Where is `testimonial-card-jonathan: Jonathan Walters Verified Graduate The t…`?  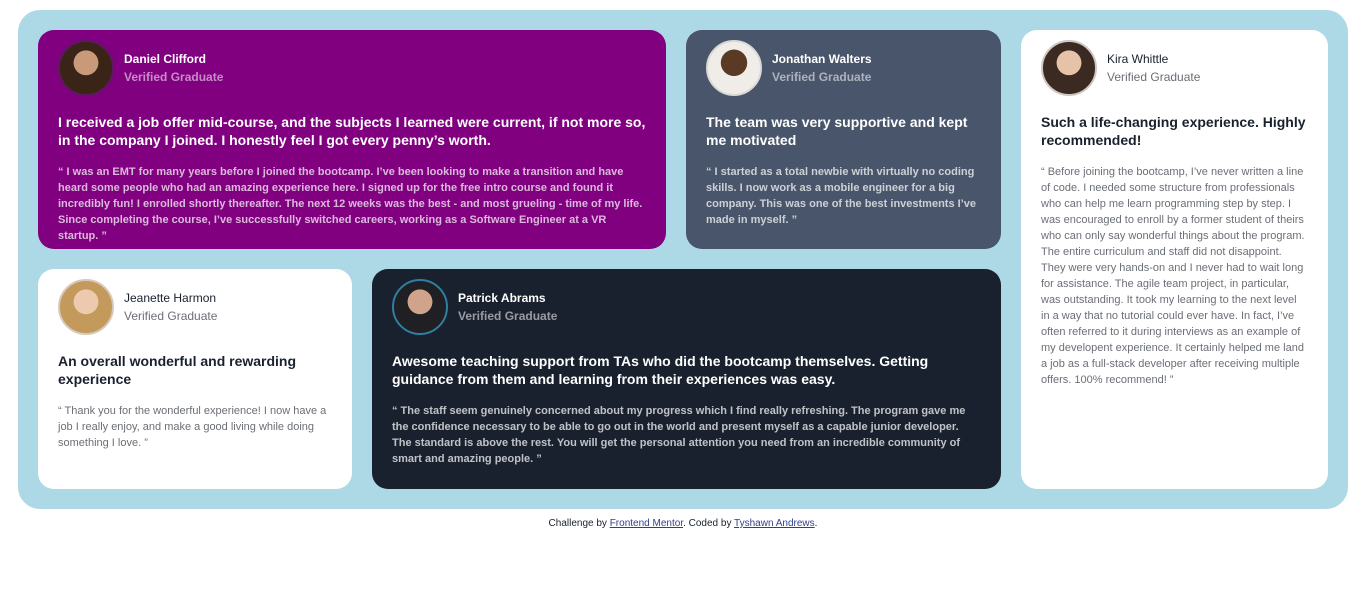 testimonial-card-jonathan: Jonathan Walters Verified Graduate The t… is located at coordinates (843, 139).